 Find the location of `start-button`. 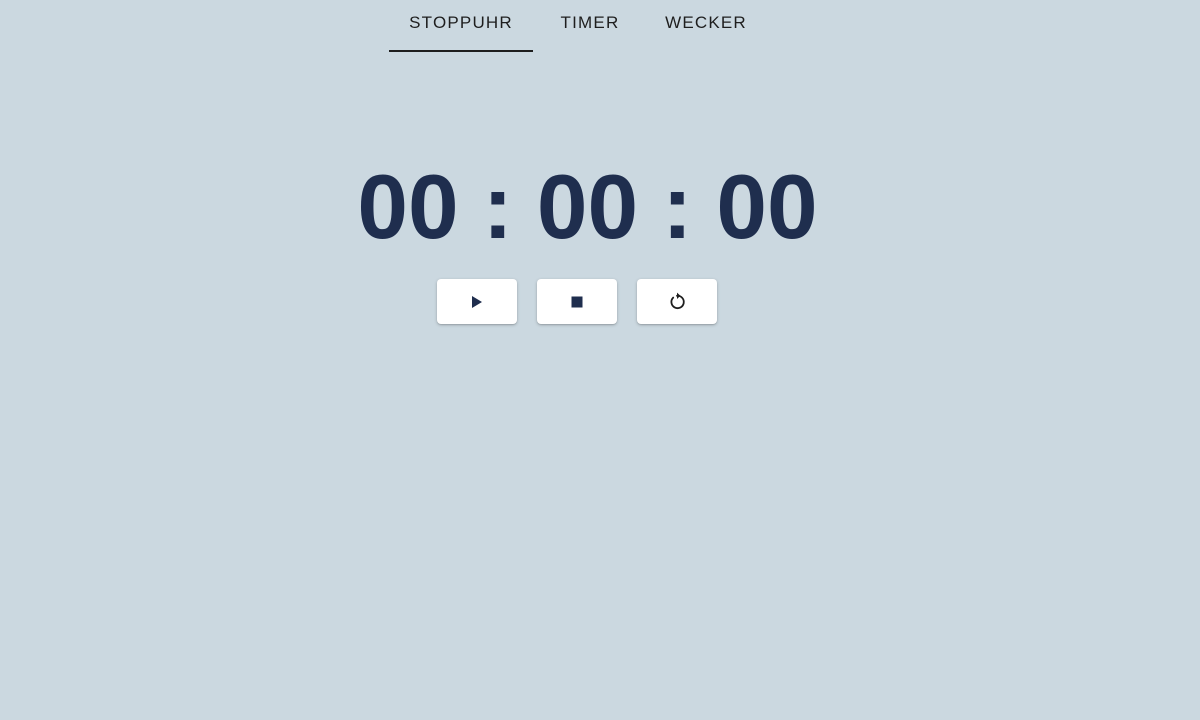

start-button is located at coordinates (477, 301).